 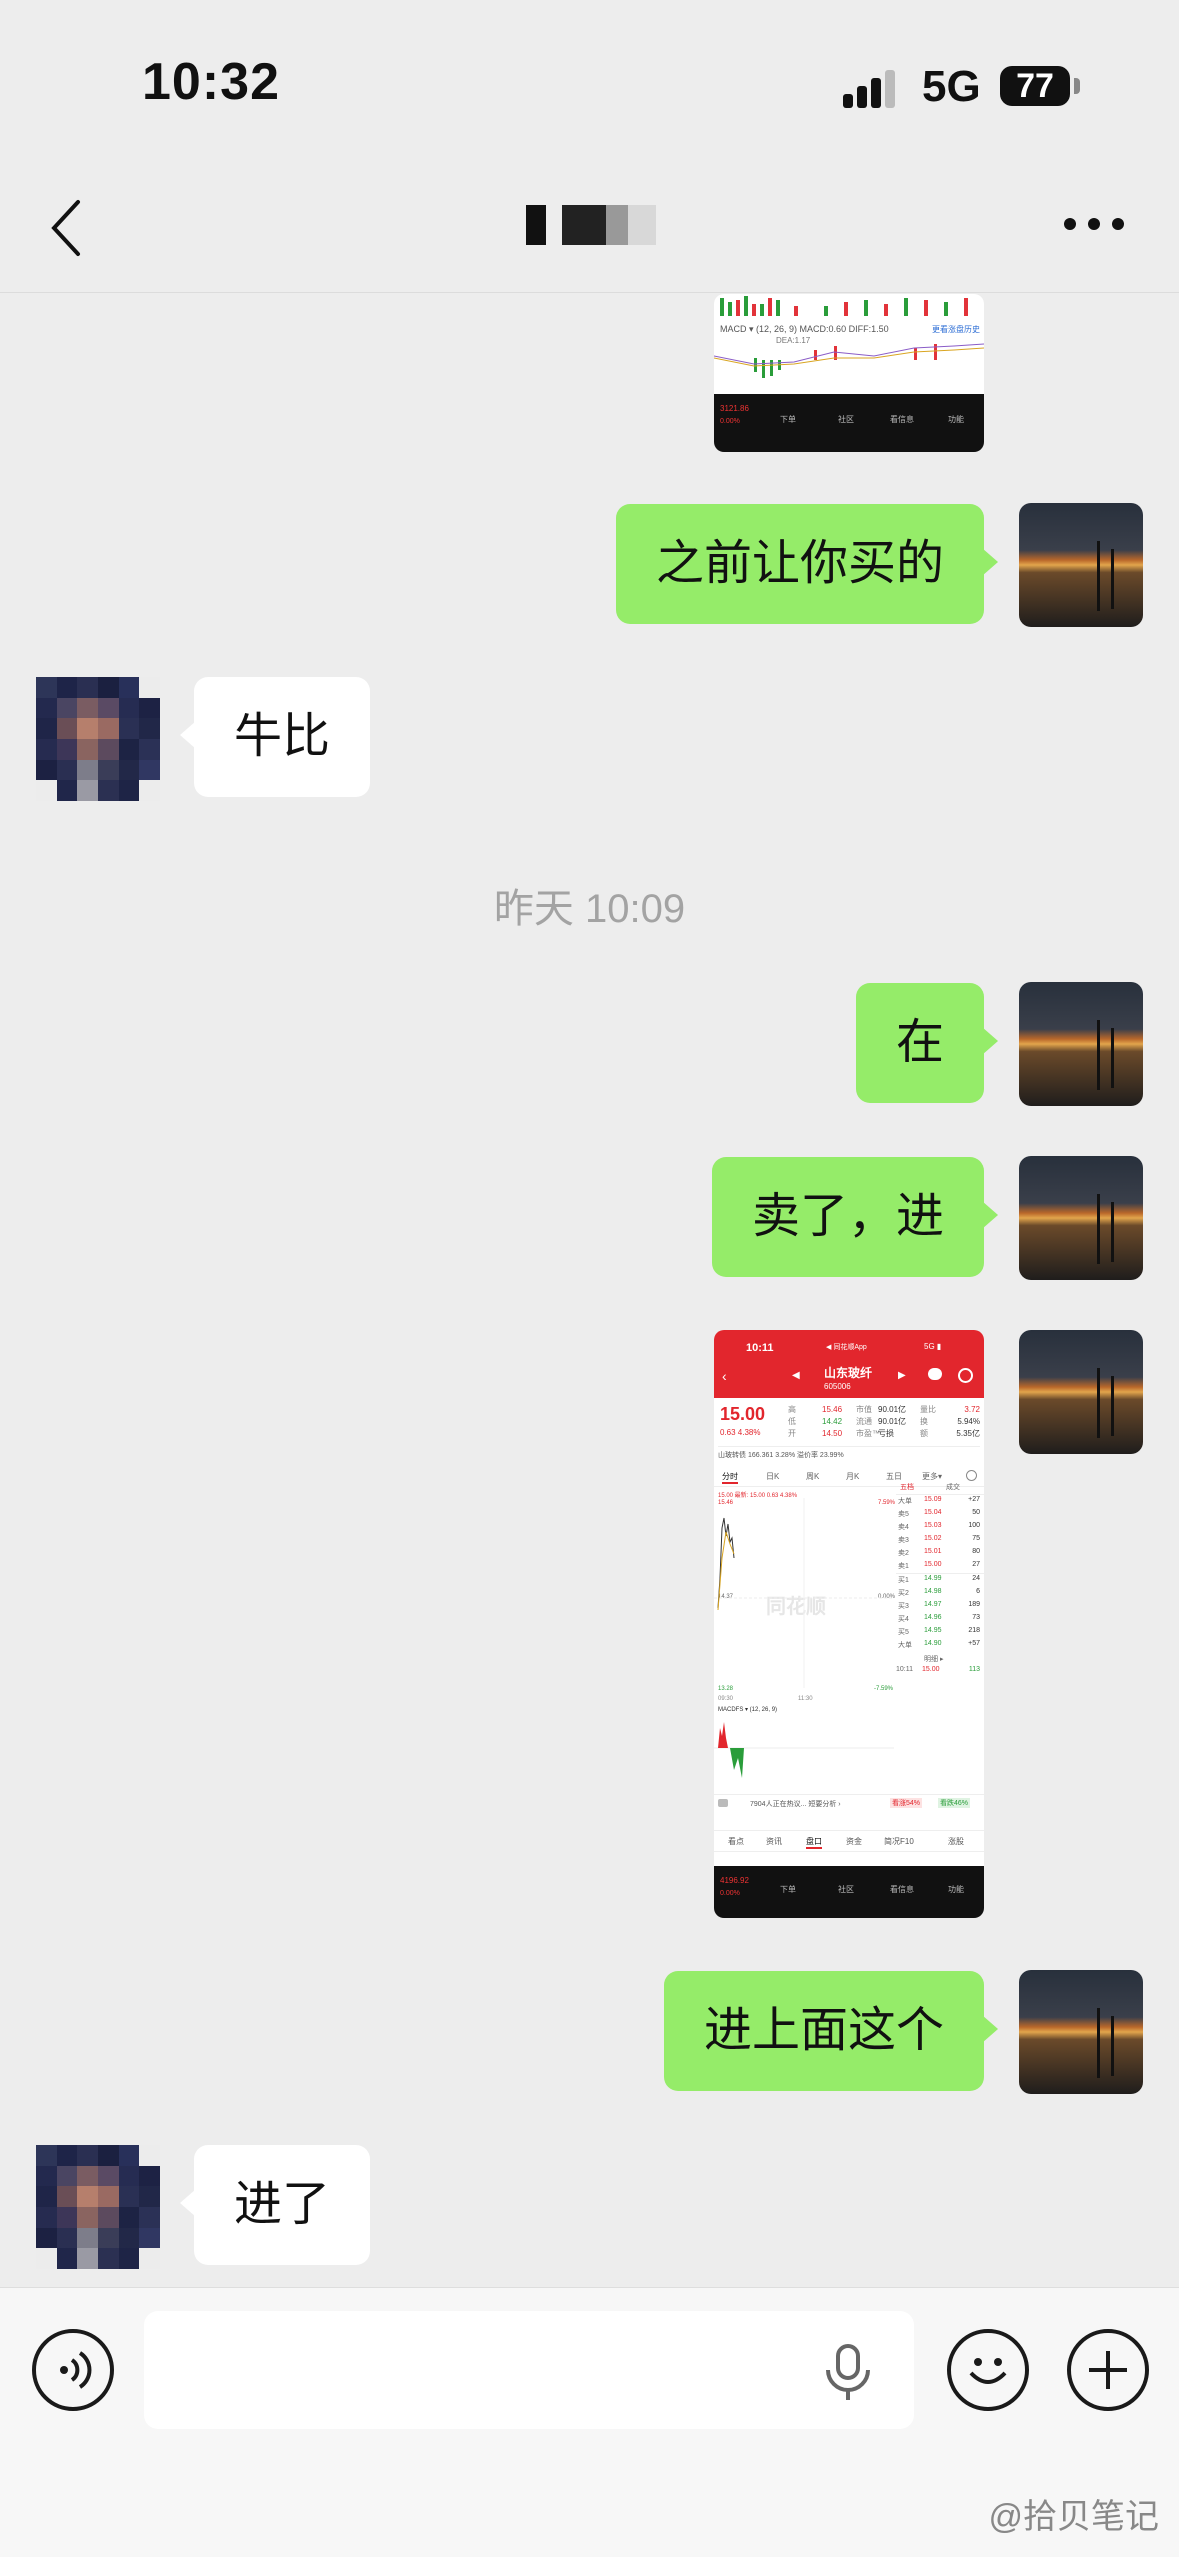 I want to click on message-bubble-sent: 之前让你买的, so click(x=807, y=564).